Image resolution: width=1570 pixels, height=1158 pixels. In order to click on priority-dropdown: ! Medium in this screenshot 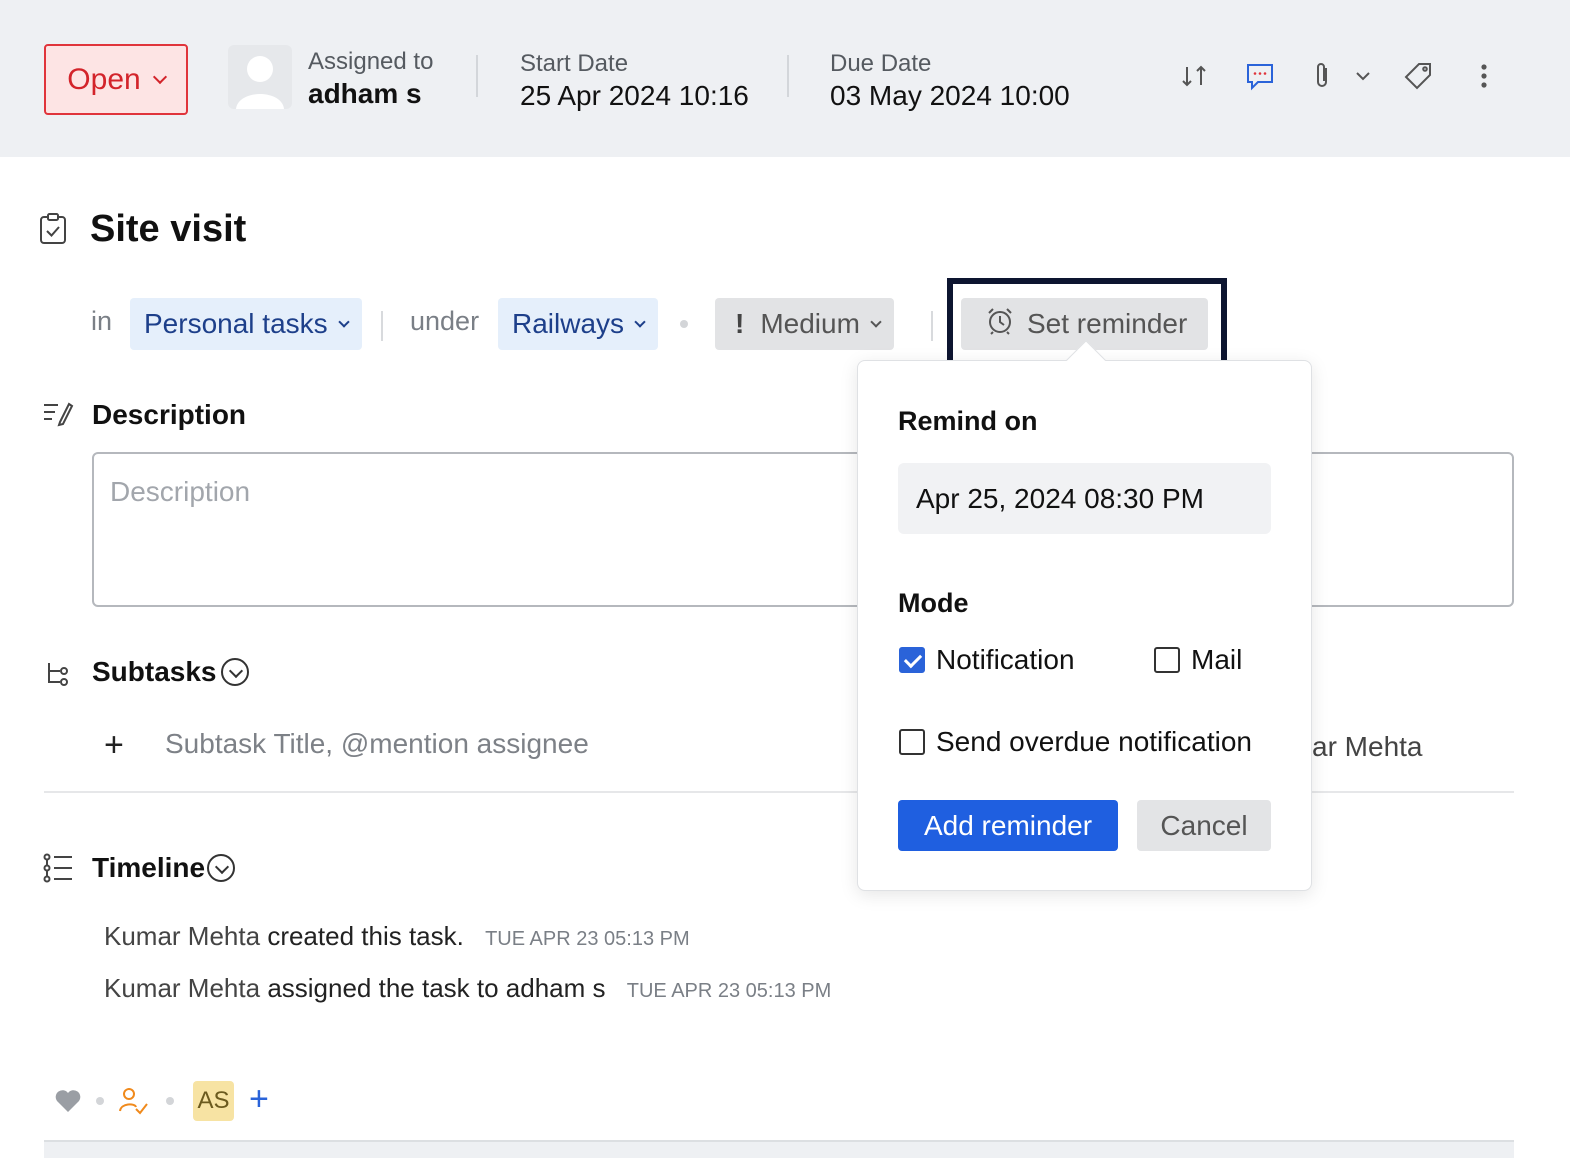, I will do `click(804, 324)`.